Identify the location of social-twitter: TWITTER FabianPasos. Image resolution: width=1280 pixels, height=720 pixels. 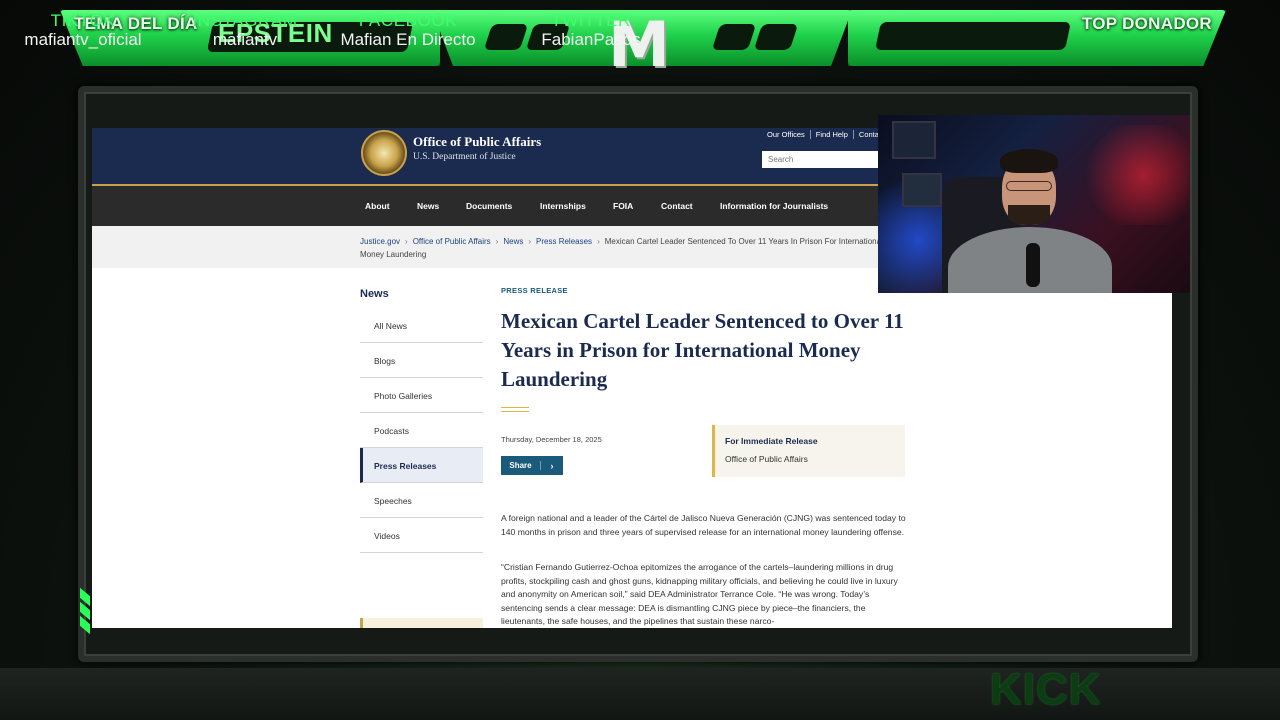
(591, 30).